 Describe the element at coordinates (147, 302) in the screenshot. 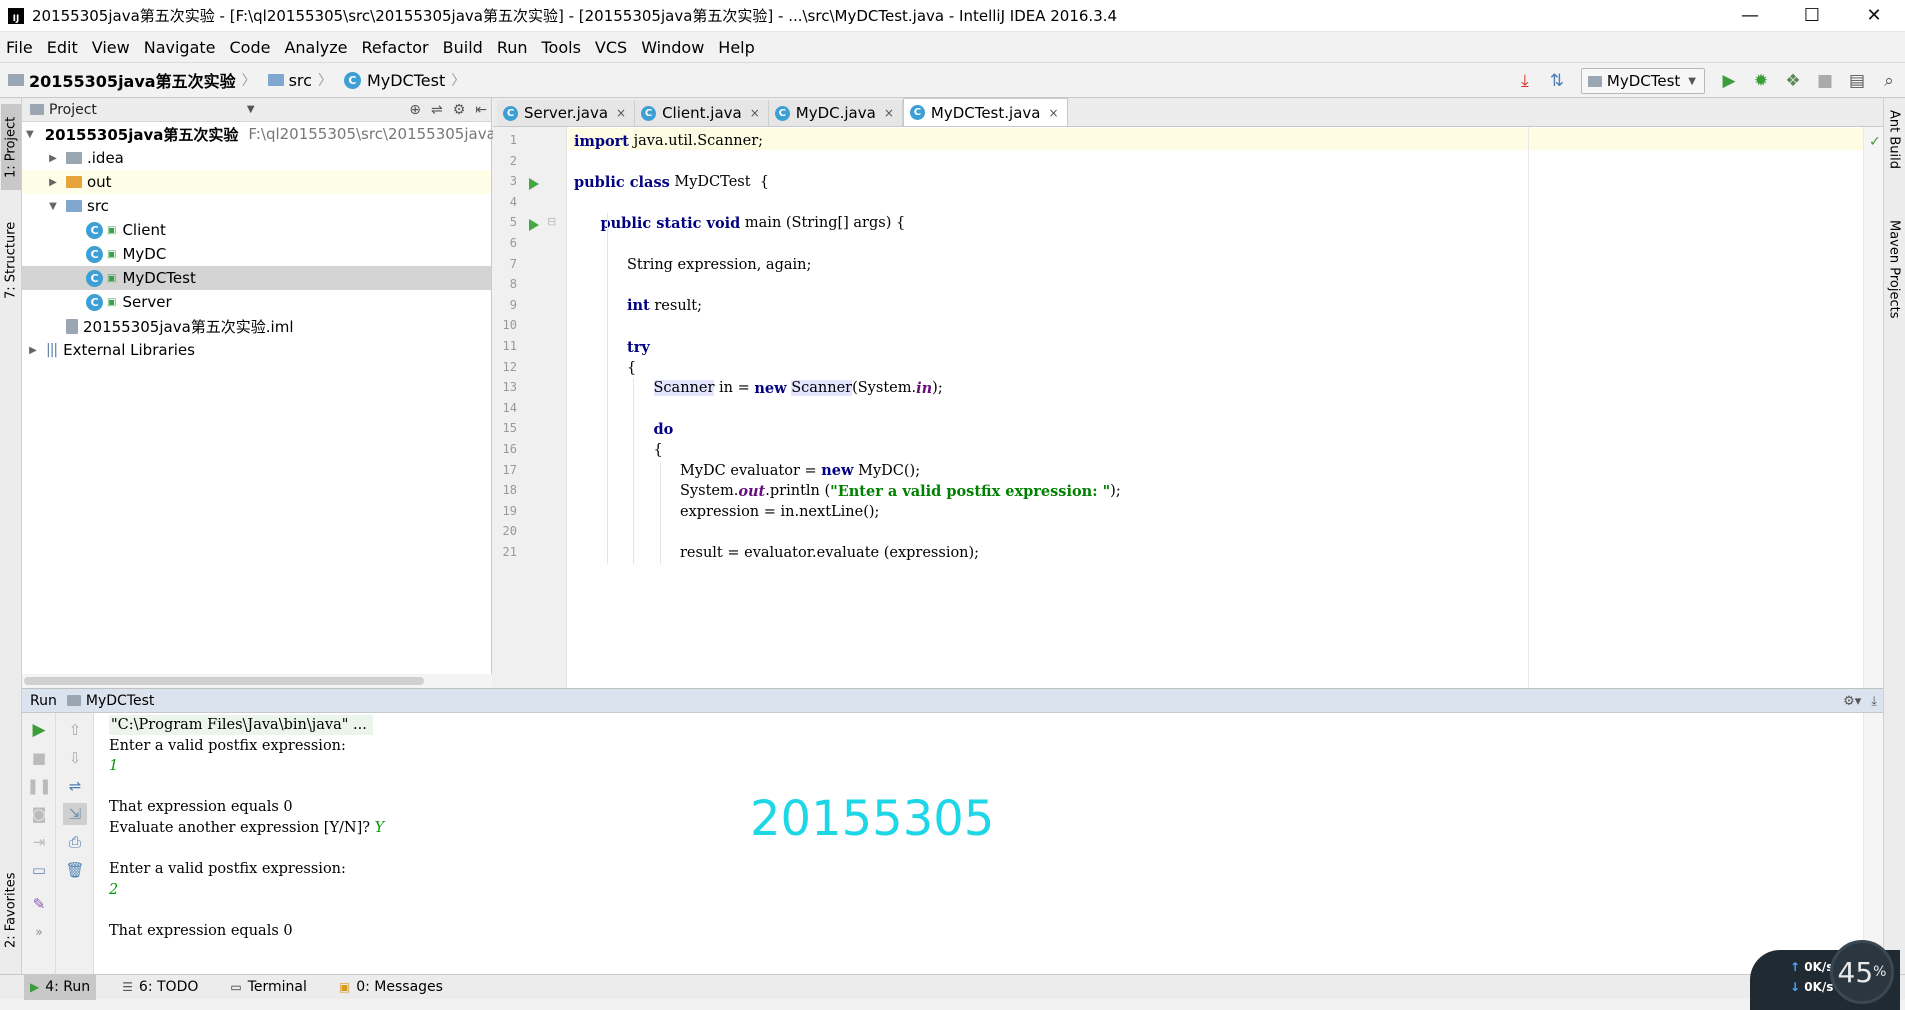

I see `tree-item-label: Server` at that location.